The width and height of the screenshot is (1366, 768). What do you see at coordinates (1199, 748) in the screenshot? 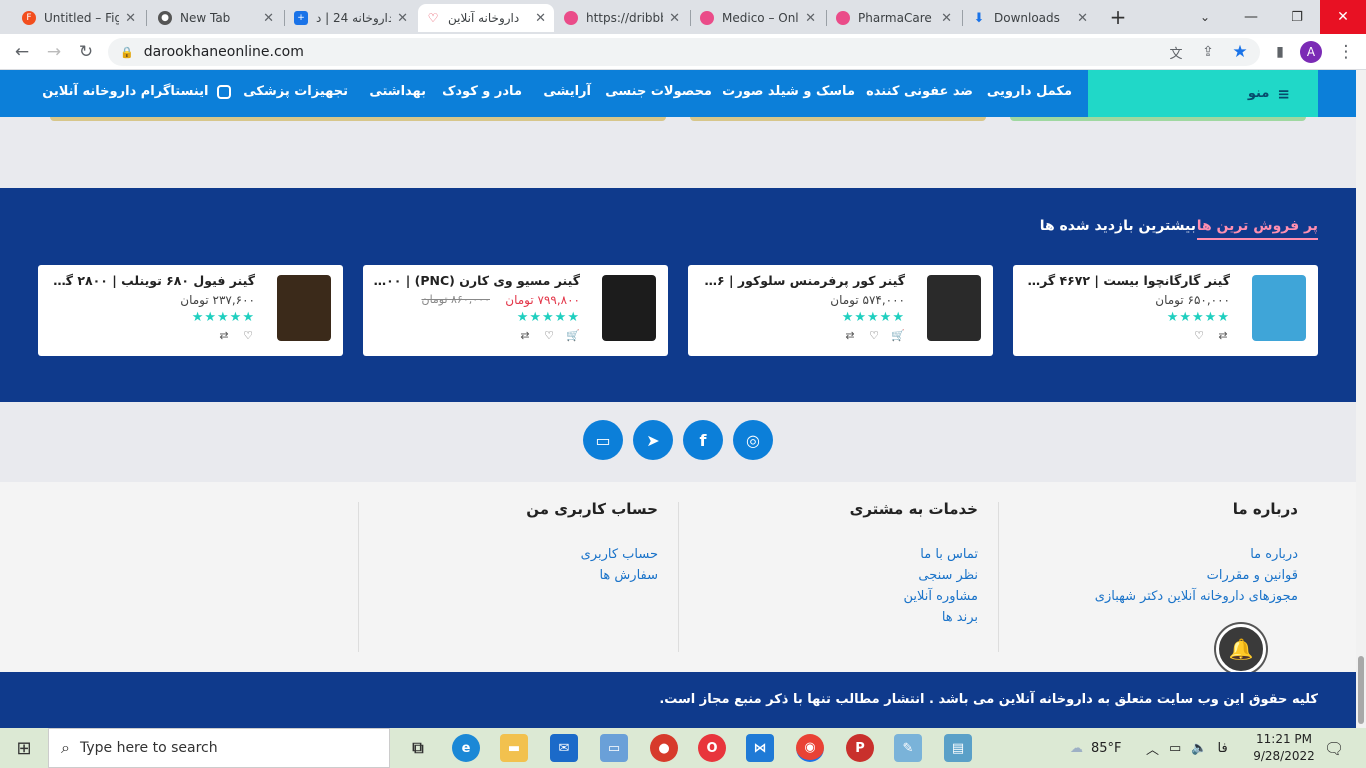
I see `volume-icon: 🔈` at bounding box center [1199, 748].